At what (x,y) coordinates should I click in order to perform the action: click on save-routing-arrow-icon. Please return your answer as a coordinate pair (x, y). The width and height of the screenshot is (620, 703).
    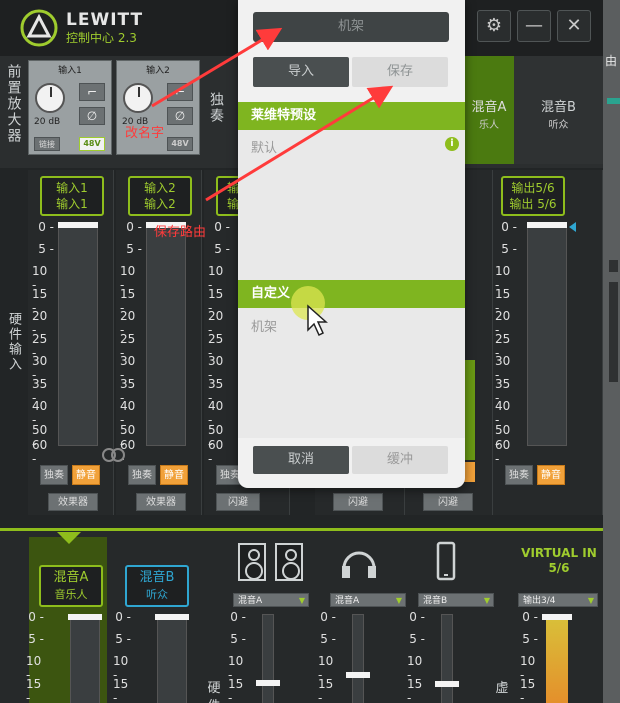
    Looking at the image, I should click on (299, 143).